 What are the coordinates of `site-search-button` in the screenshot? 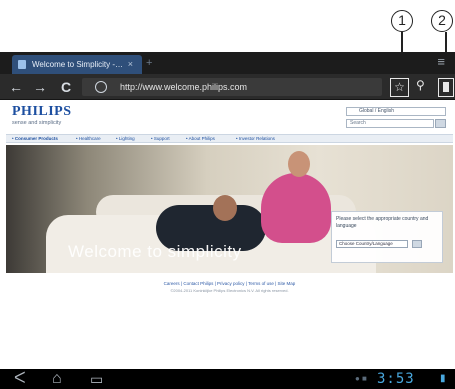 It's located at (440, 123).